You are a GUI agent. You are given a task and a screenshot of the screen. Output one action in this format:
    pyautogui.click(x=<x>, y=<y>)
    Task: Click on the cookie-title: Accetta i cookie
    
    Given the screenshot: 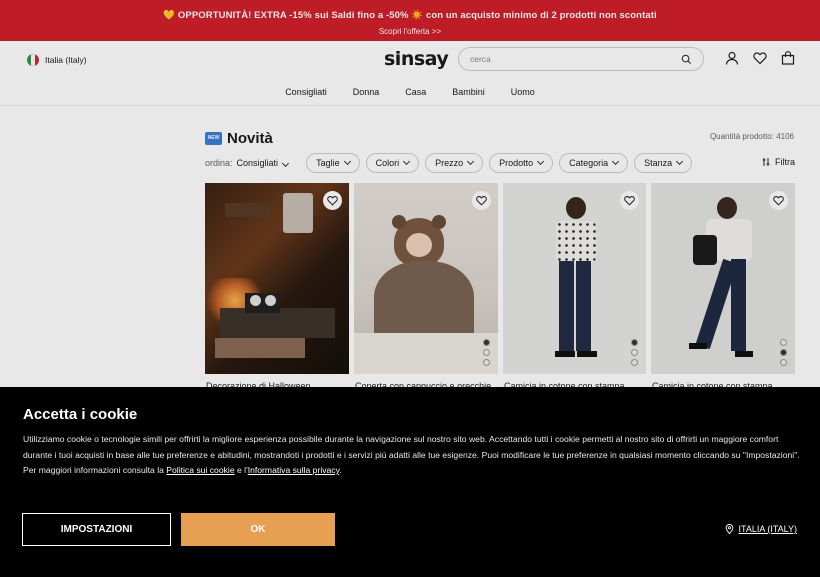 What is the action you would take?
    pyautogui.click(x=80, y=414)
    